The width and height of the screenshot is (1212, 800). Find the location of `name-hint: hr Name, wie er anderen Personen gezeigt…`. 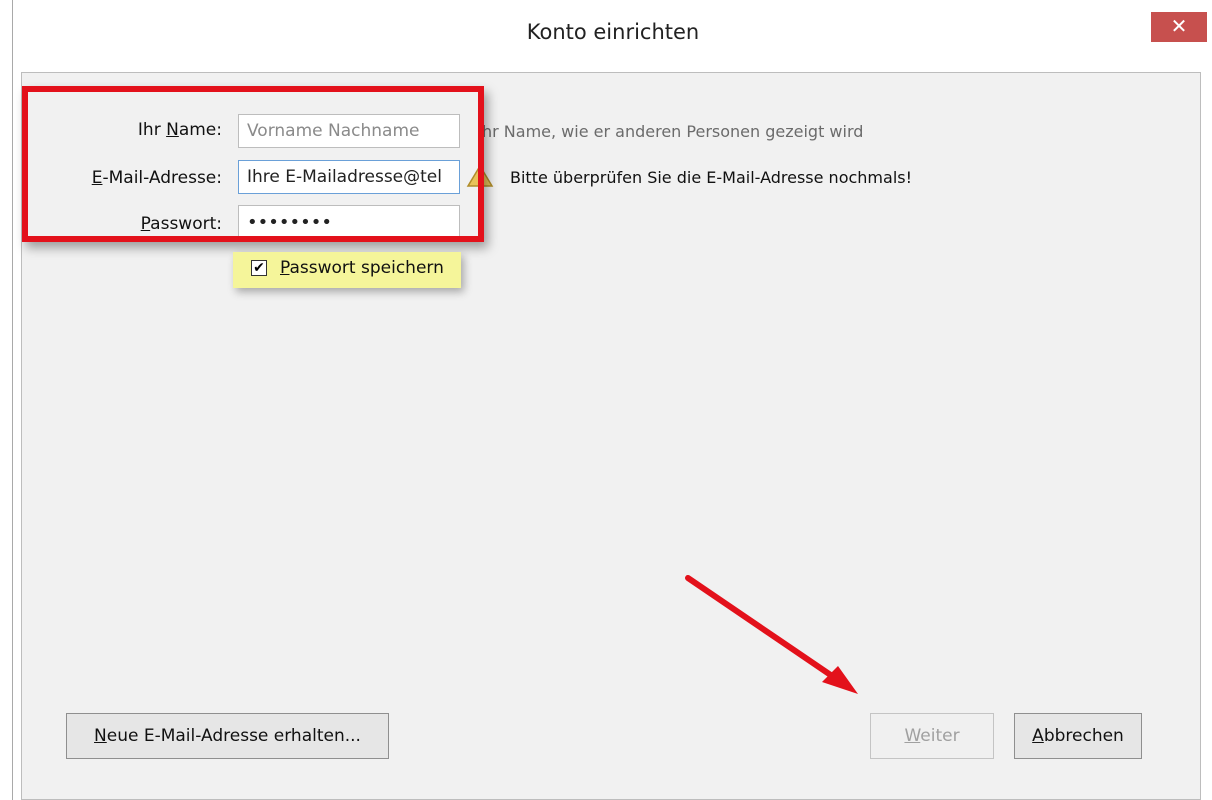

name-hint: hr Name, wie er anderen Personen gezeigt… is located at coordinates (673, 131).